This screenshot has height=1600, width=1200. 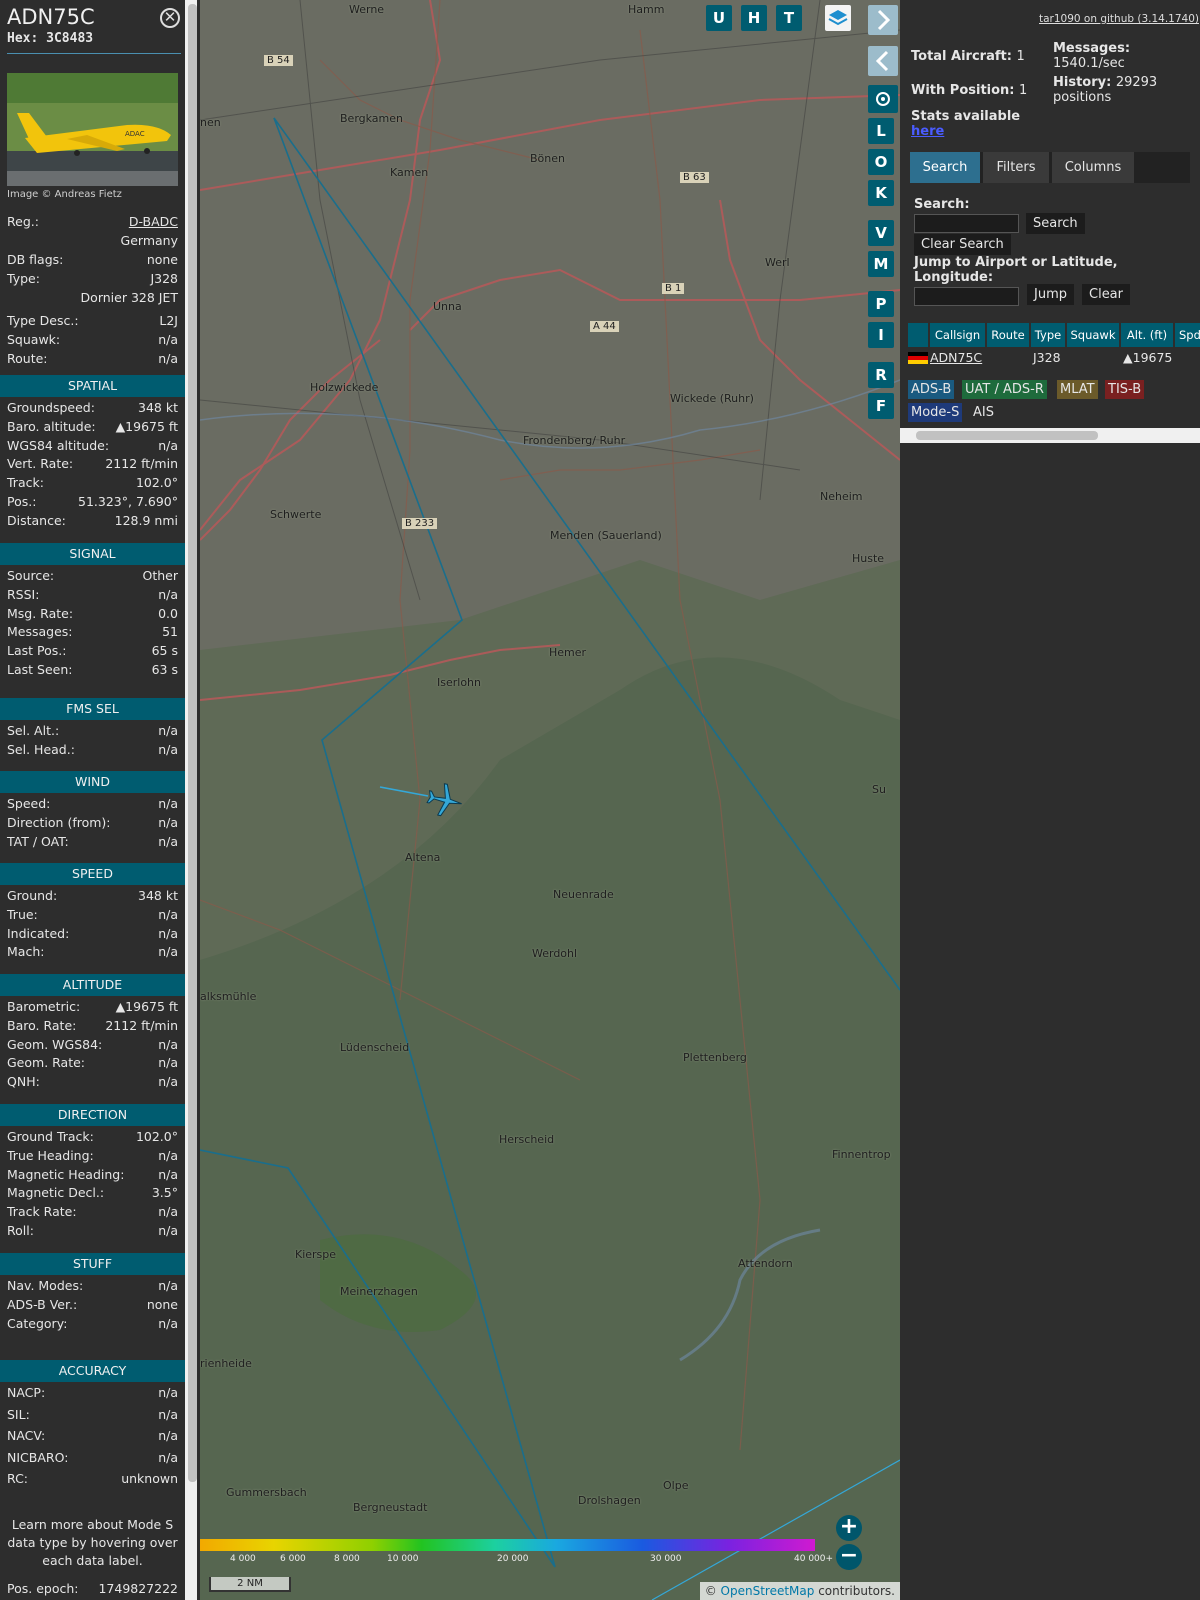 What do you see at coordinates (849, 1528) in the screenshot?
I see `zoom-in-button: +` at bounding box center [849, 1528].